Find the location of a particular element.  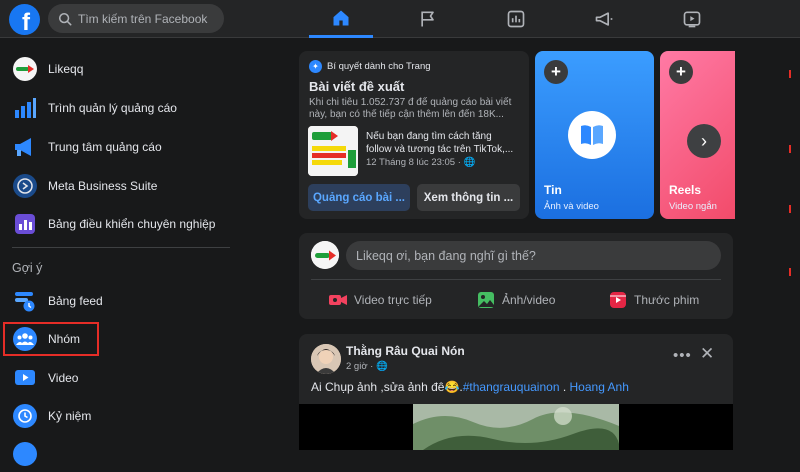

reels-subtitle: Video ngắn is located at coordinates (693, 206).